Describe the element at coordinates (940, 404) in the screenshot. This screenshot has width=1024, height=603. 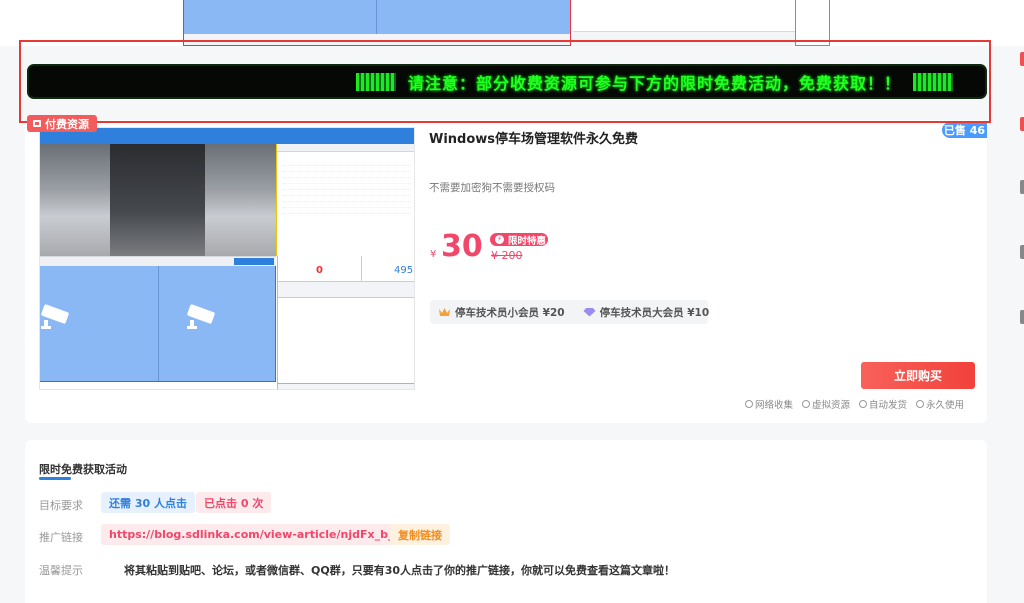
I see `feature-item: 永久使用` at that location.